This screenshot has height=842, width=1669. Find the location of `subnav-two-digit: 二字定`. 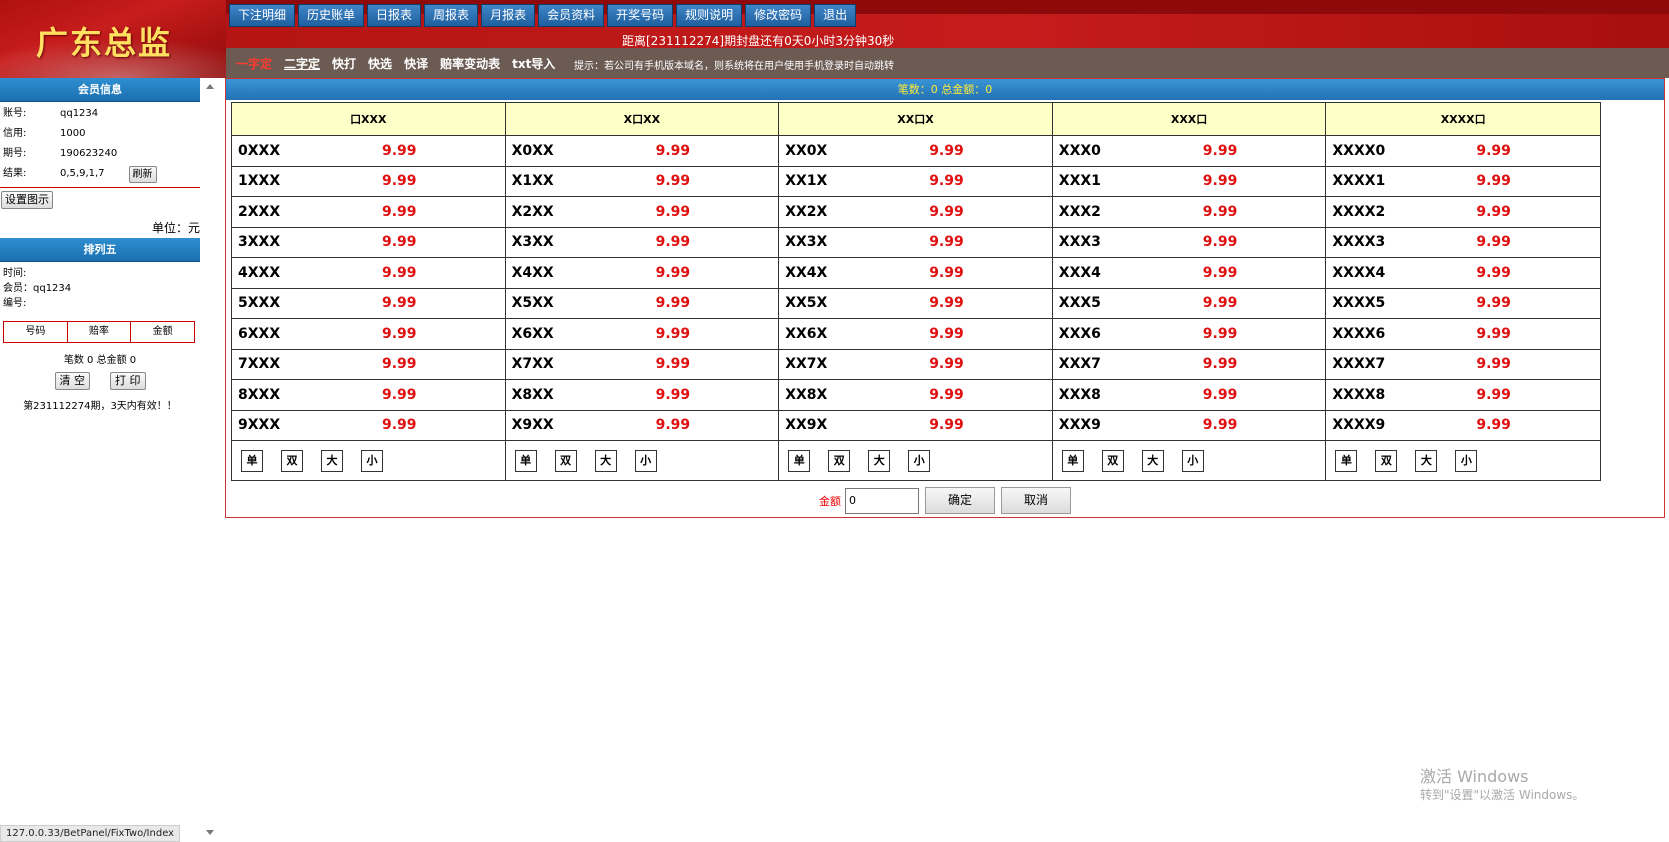

subnav-two-digit: 二字定 is located at coordinates (302, 63).